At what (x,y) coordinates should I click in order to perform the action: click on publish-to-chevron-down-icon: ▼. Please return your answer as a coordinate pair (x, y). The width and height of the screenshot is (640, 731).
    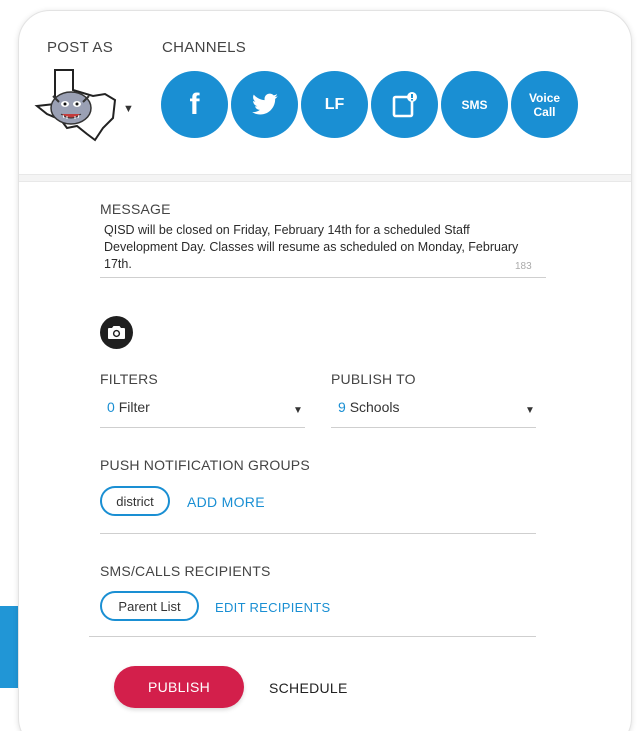
    Looking at the image, I should click on (530, 410).